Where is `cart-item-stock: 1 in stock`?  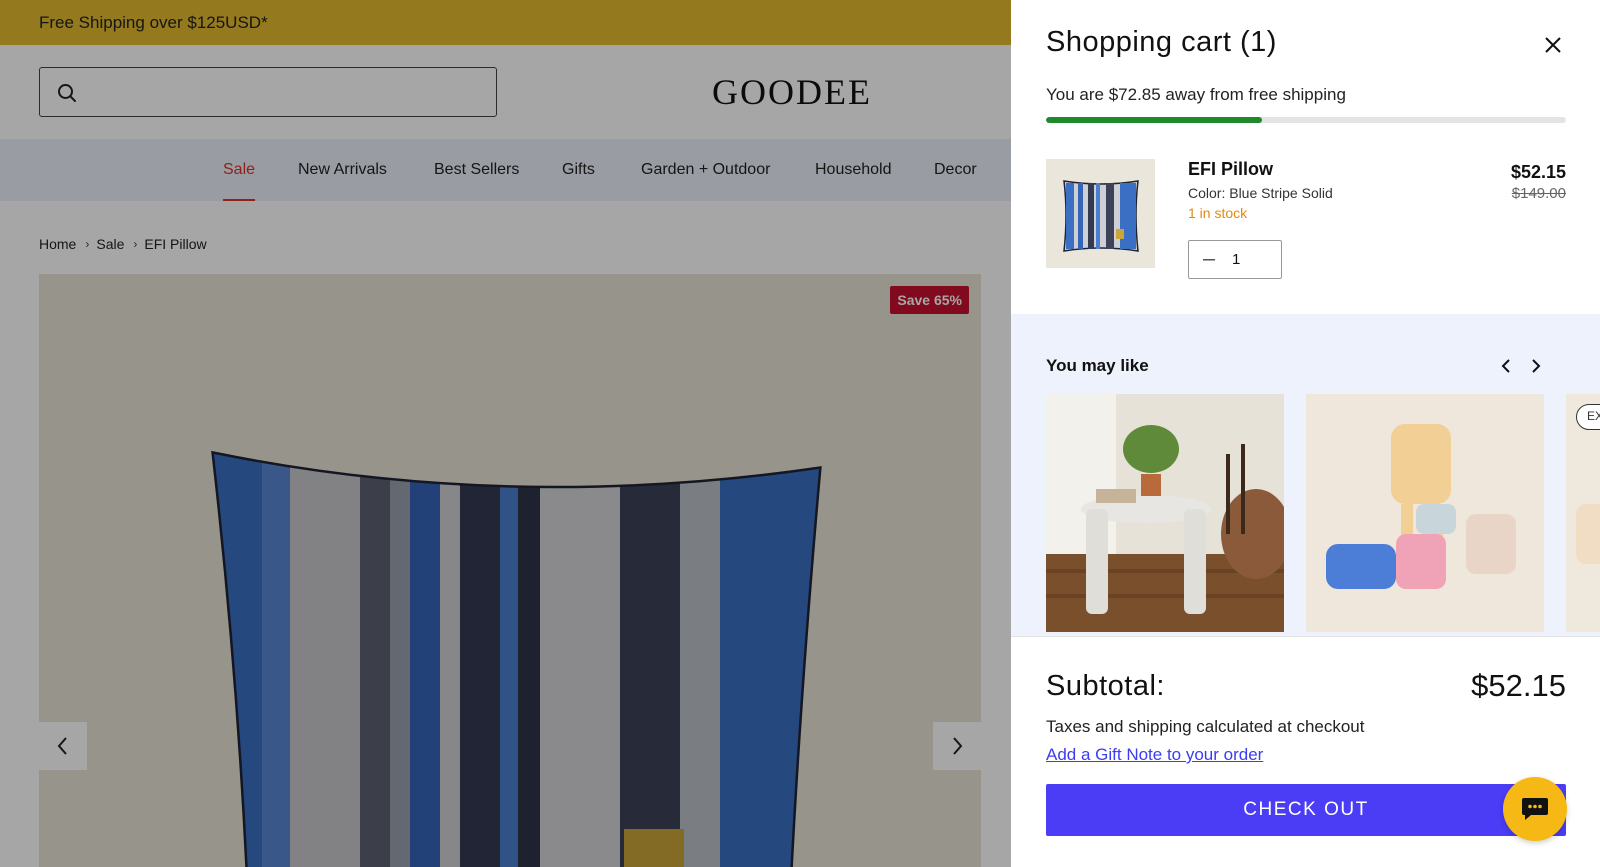
cart-item-stock: 1 in stock is located at coordinates (1218, 213).